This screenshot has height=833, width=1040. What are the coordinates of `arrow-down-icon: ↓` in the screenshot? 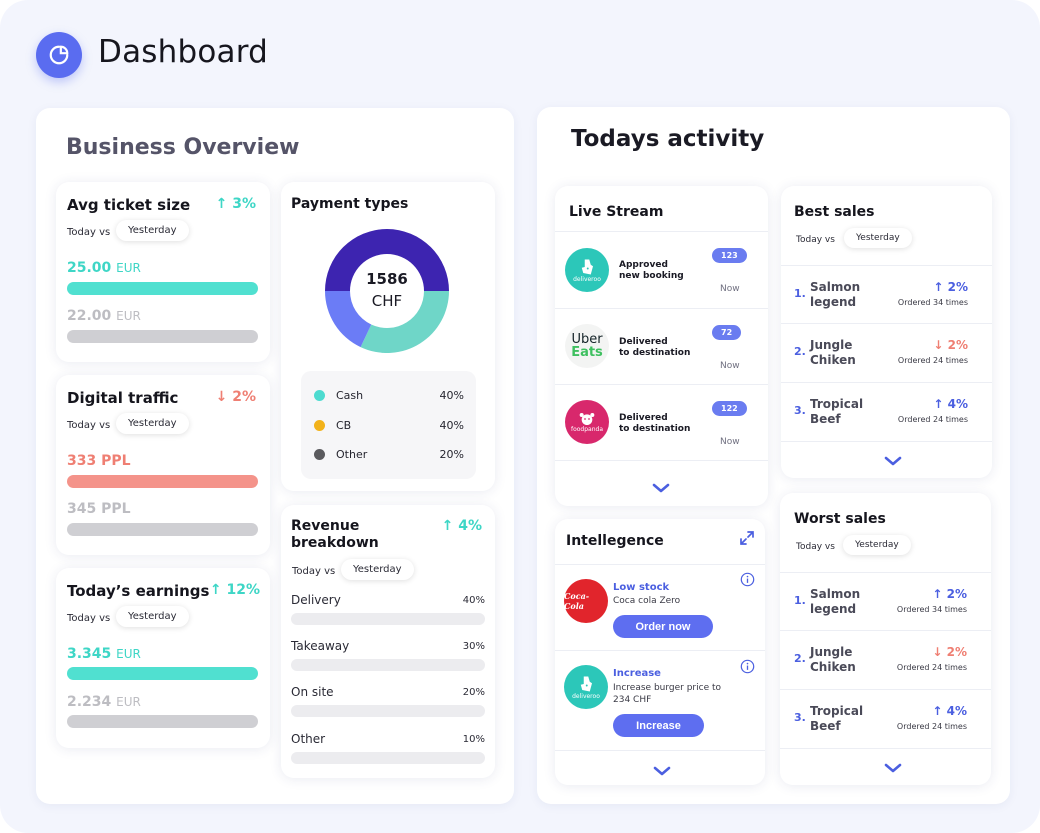 It's located at (224, 397).